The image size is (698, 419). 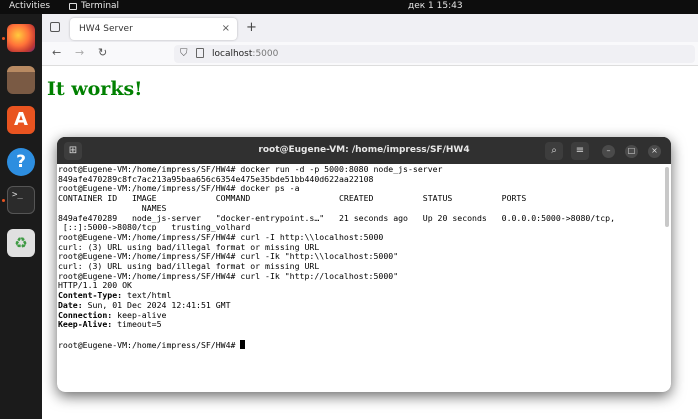 I want to click on http-header-value: Sun, 01 Dec 2024 12:41:51 GMT, so click(x=156, y=304).